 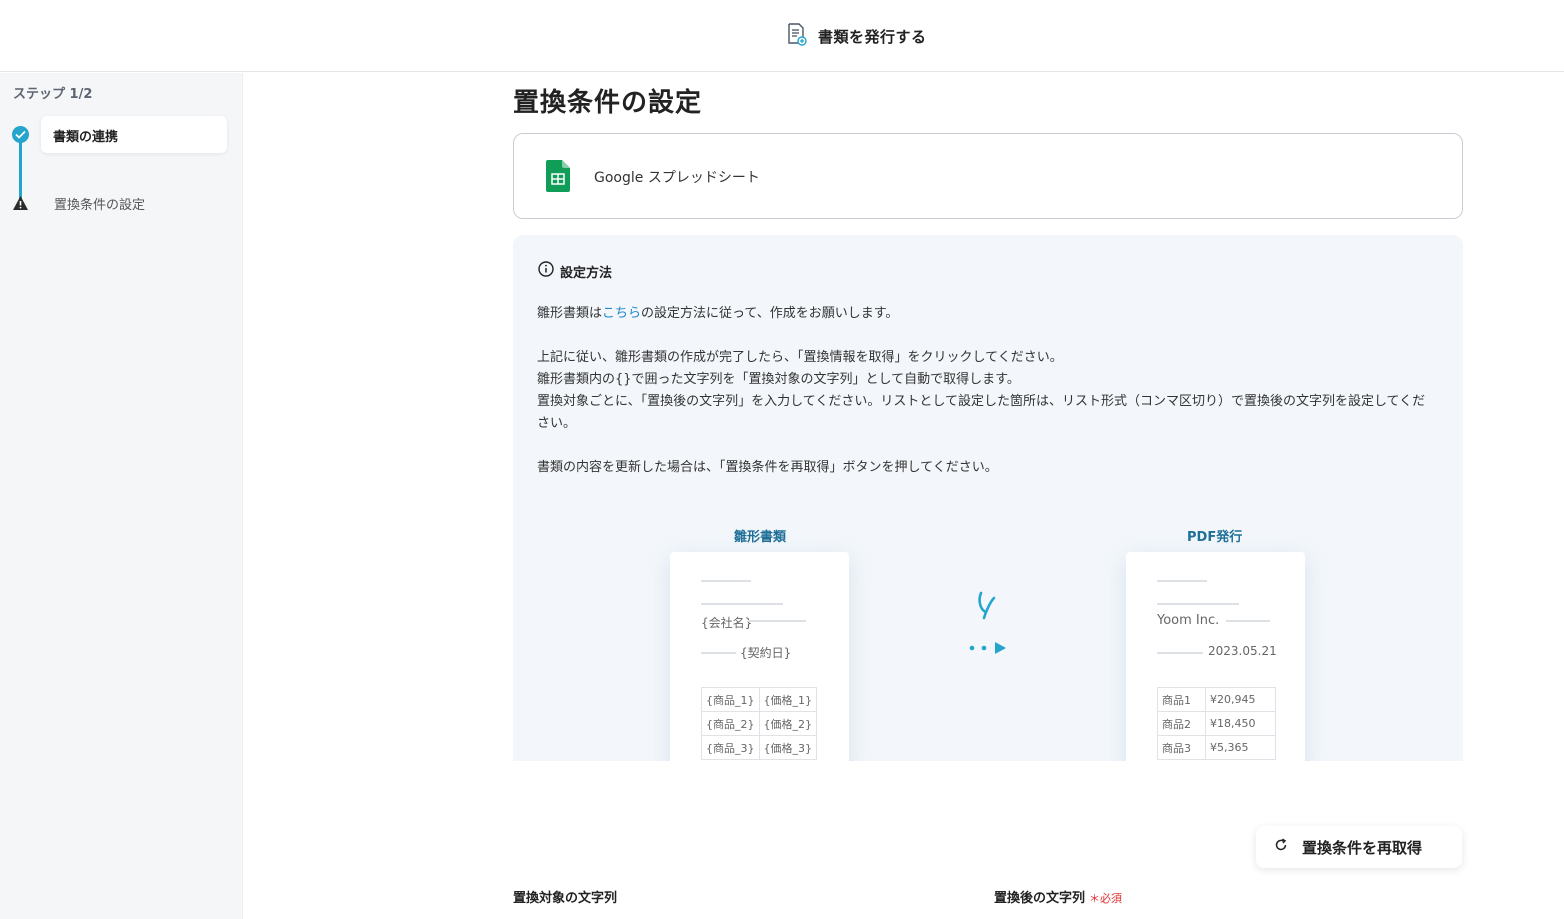 I want to click on table-cell: ¥20,945, so click(x=1240, y=699).